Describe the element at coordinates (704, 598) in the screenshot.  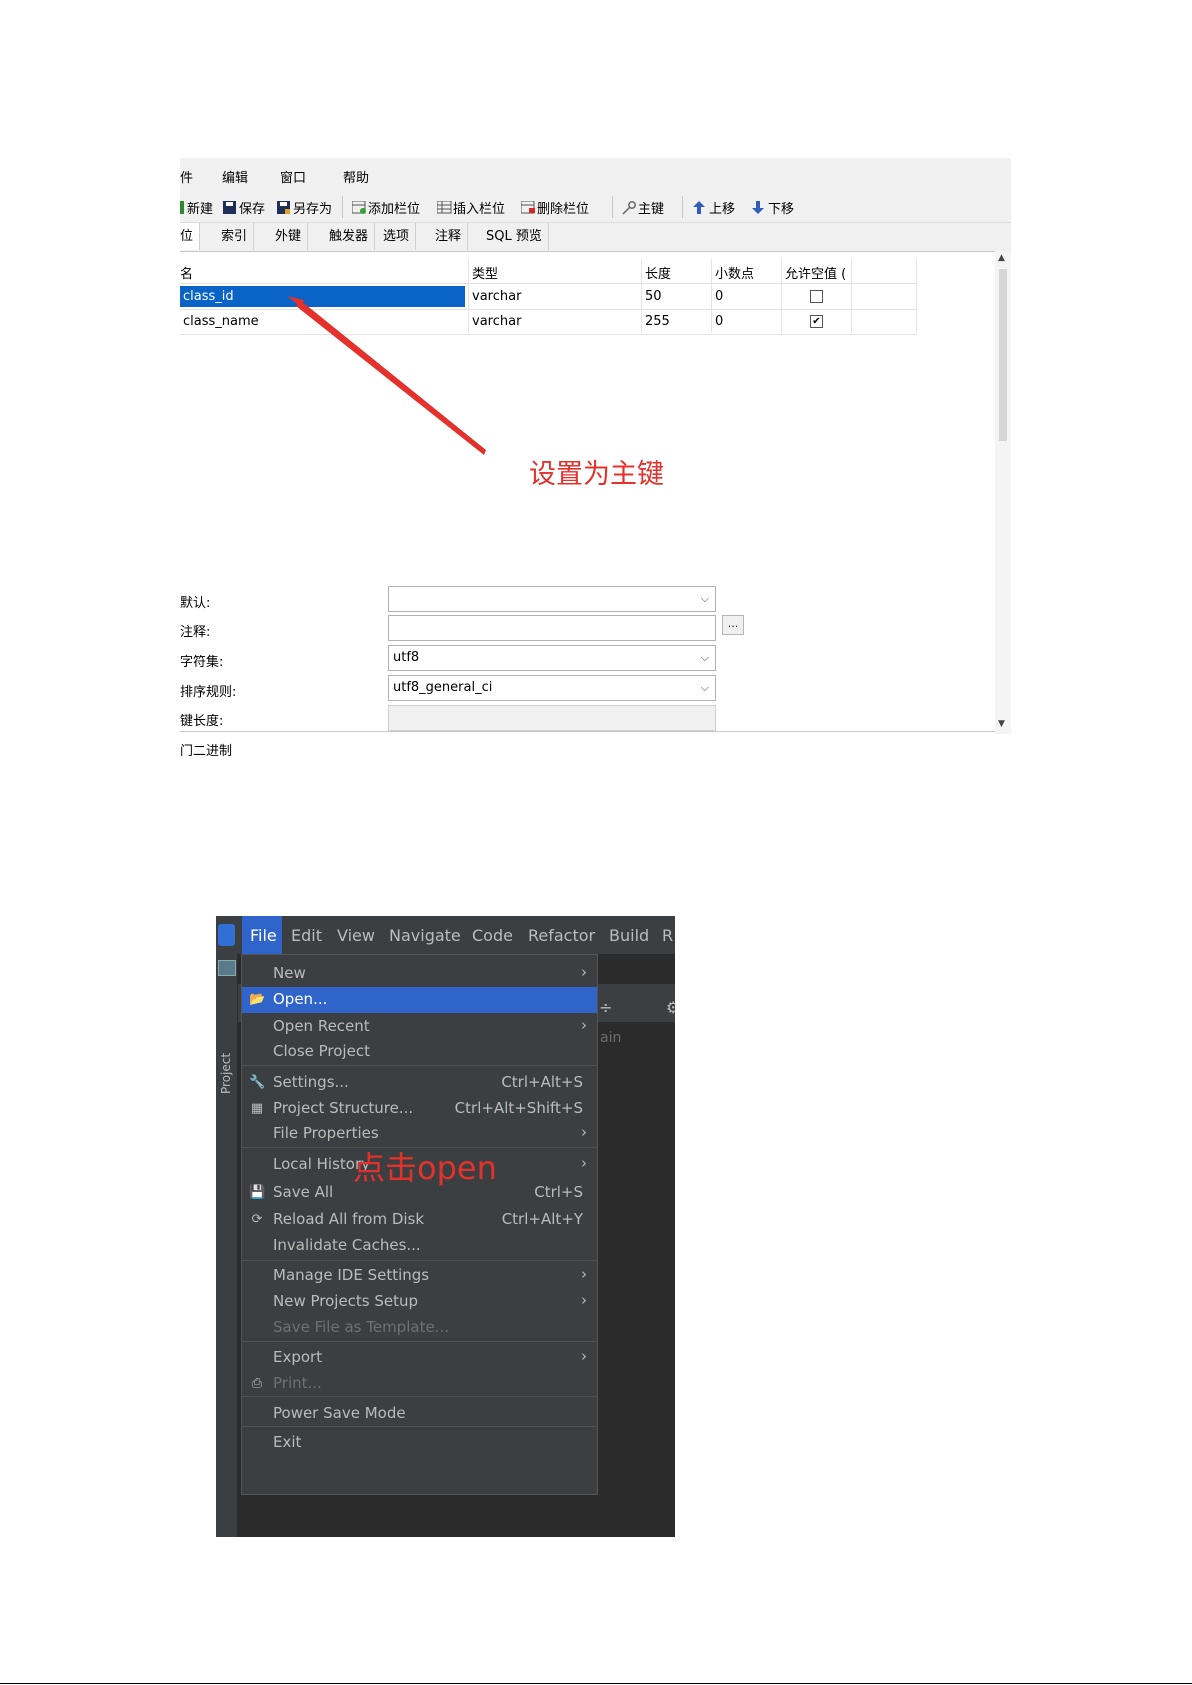
I see `chevron-down-icon: ⌵` at that location.